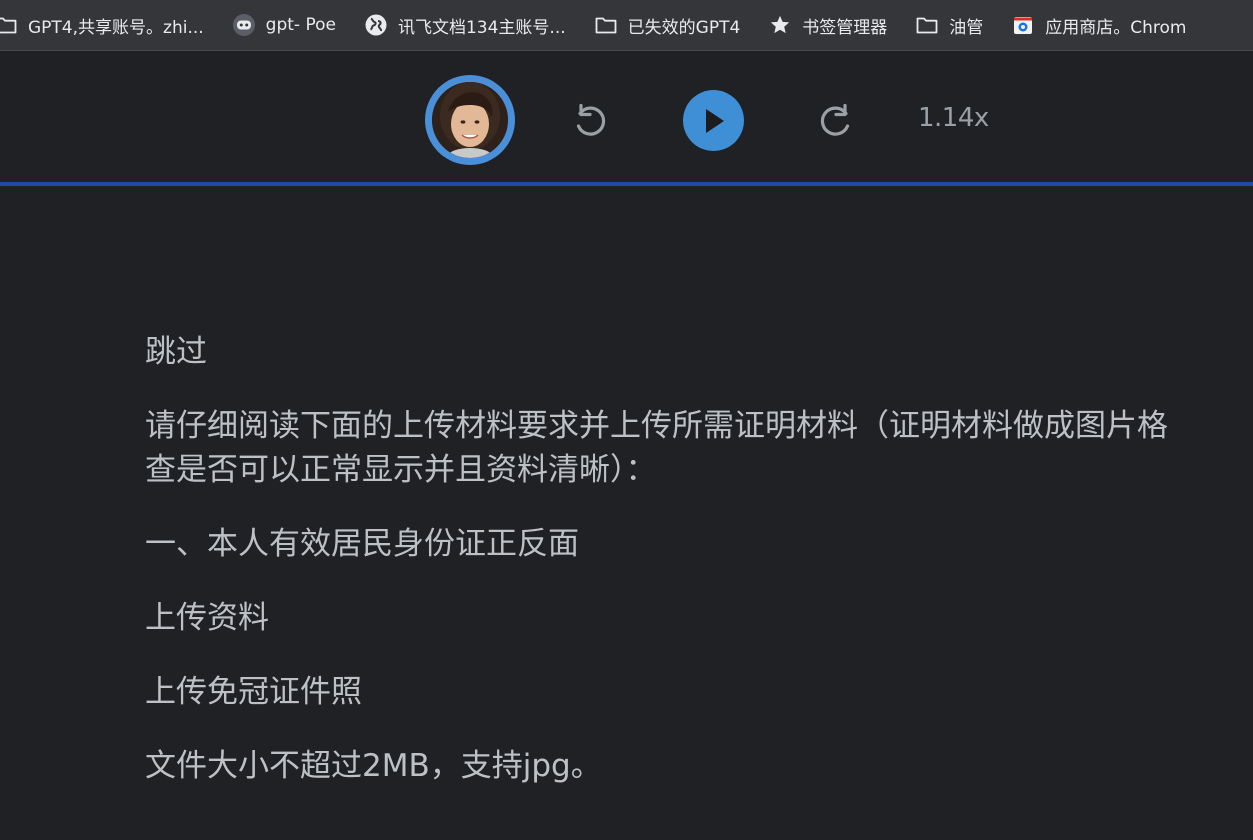  What do you see at coordinates (376, 25) in the screenshot?
I see `globe-icon` at bounding box center [376, 25].